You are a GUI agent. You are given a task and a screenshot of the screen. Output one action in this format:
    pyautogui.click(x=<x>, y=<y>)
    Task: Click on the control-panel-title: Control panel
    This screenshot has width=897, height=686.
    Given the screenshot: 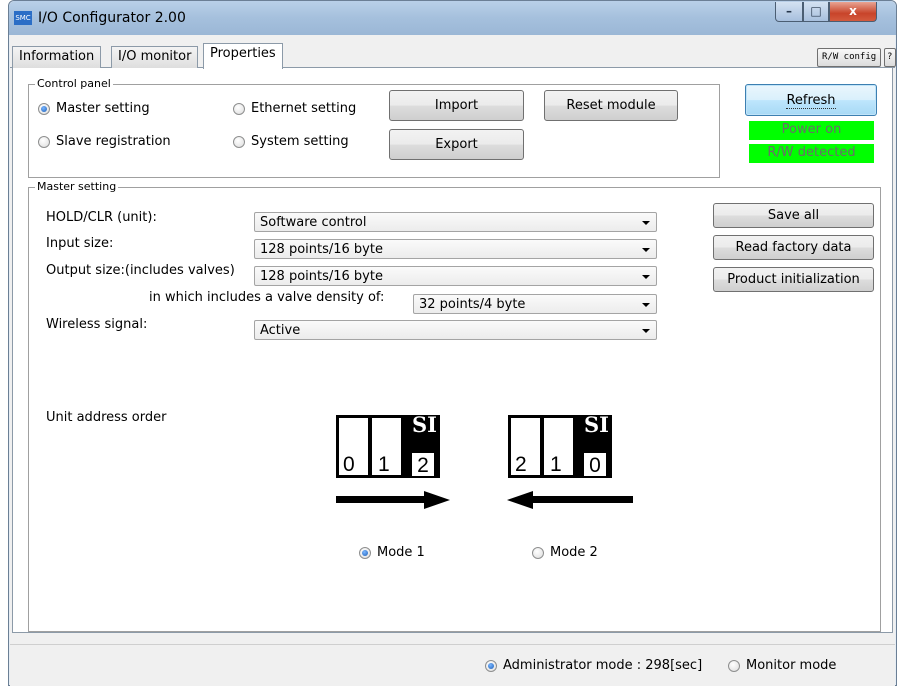 What is the action you would take?
    pyautogui.click(x=74, y=84)
    